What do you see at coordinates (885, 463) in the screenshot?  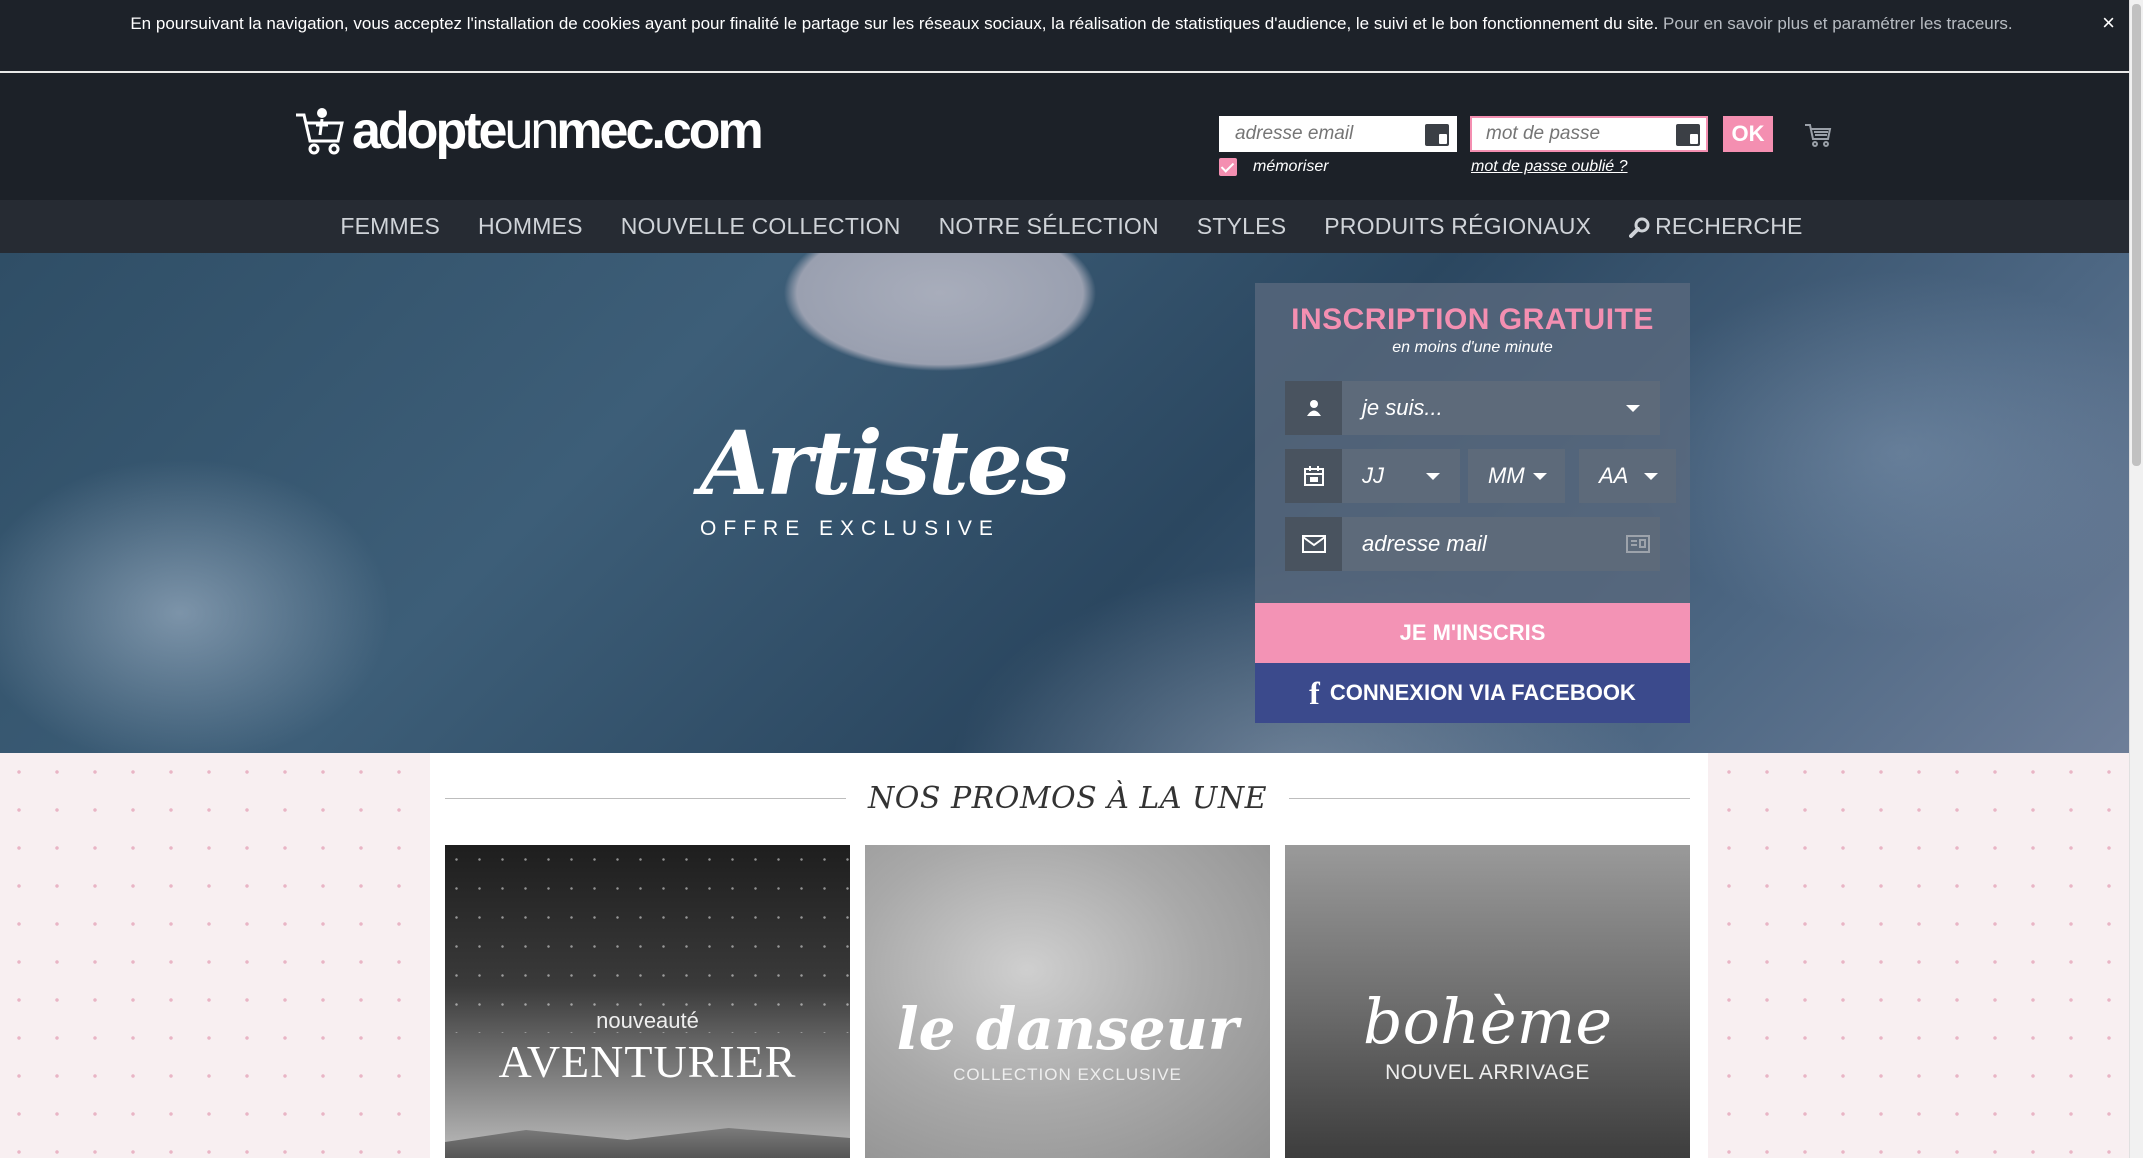 I see `hero-title: Artistes` at bounding box center [885, 463].